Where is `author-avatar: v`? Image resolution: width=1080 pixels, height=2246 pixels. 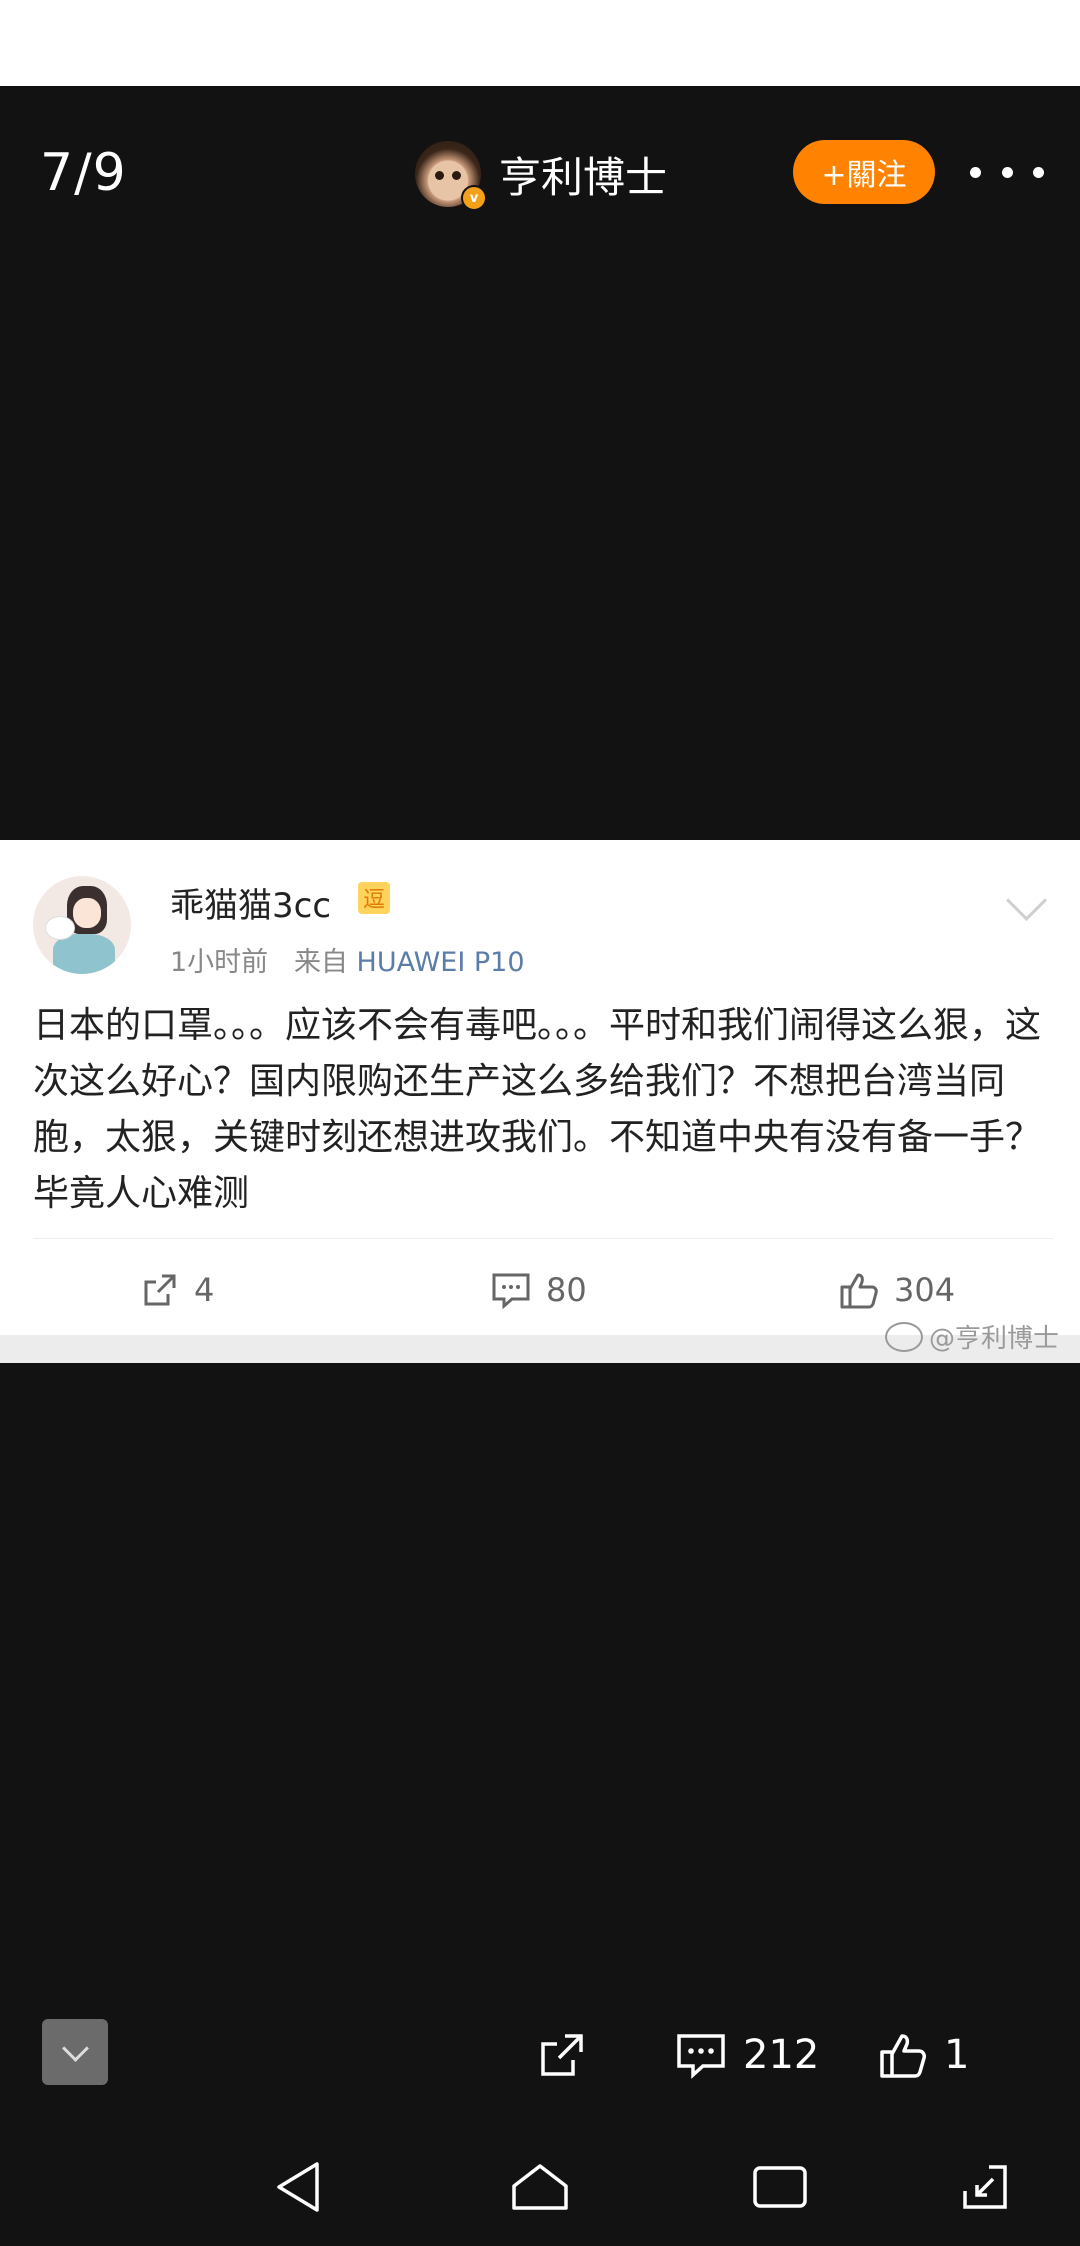 author-avatar: v is located at coordinates (451, 176).